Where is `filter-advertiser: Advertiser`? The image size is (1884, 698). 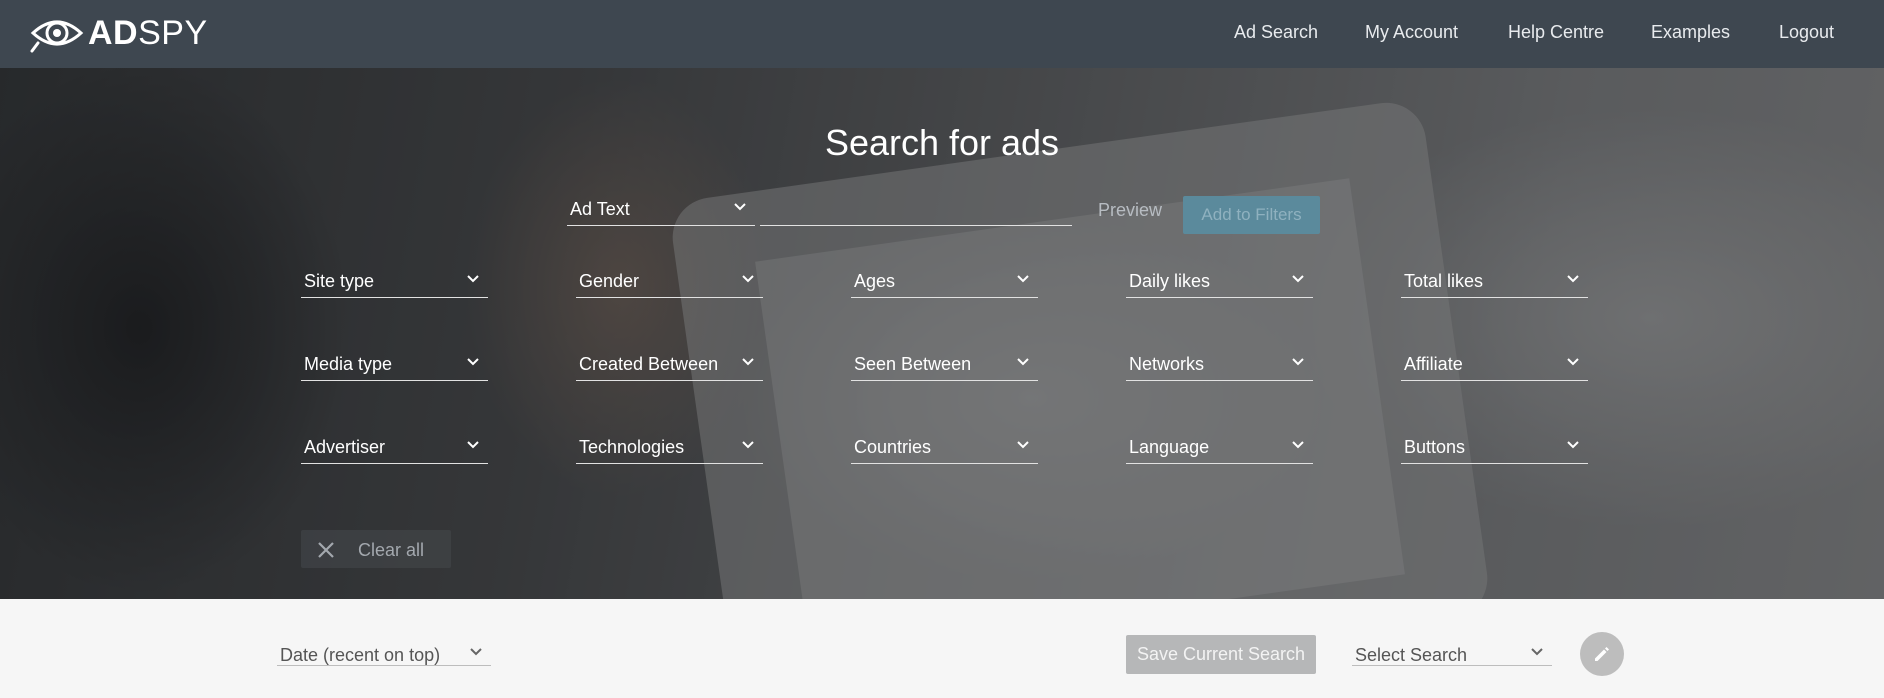
filter-advertiser: Advertiser is located at coordinates (394, 446).